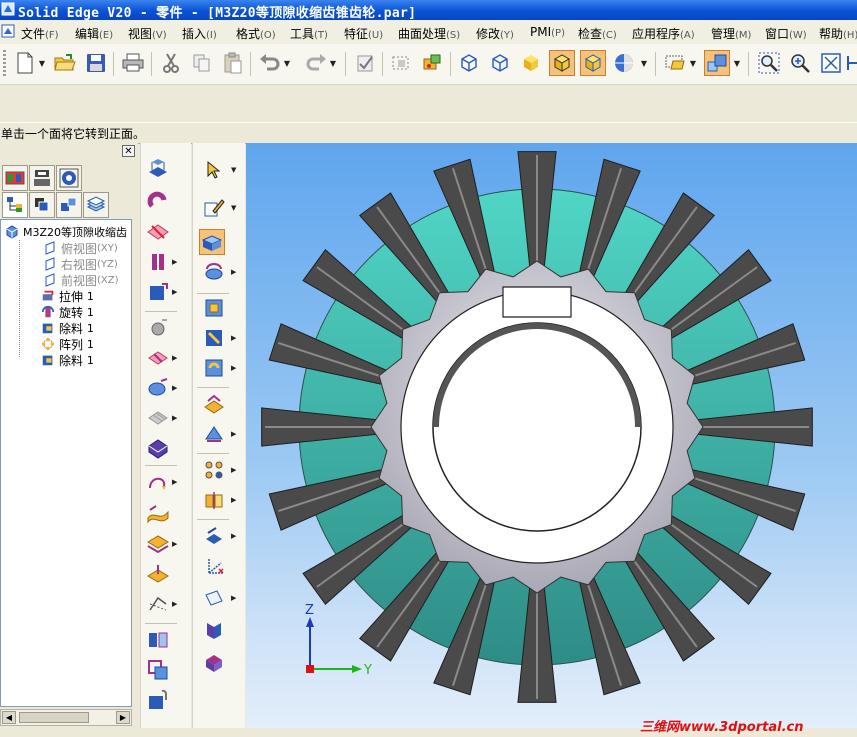 The height and width of the screenshot is (737, 857). Describe the element at coordinates (158, 200) in the screenshot. I see `revolve-tool-button` at that location.